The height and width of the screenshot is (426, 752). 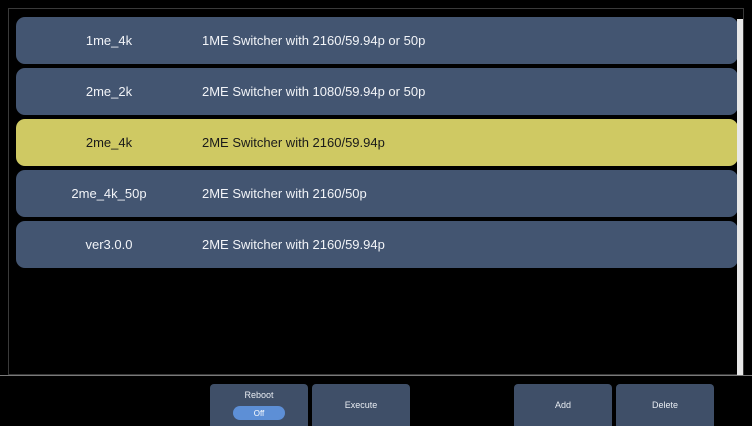 I want to click on execute-button: Execute, so click(x=361, y=405).